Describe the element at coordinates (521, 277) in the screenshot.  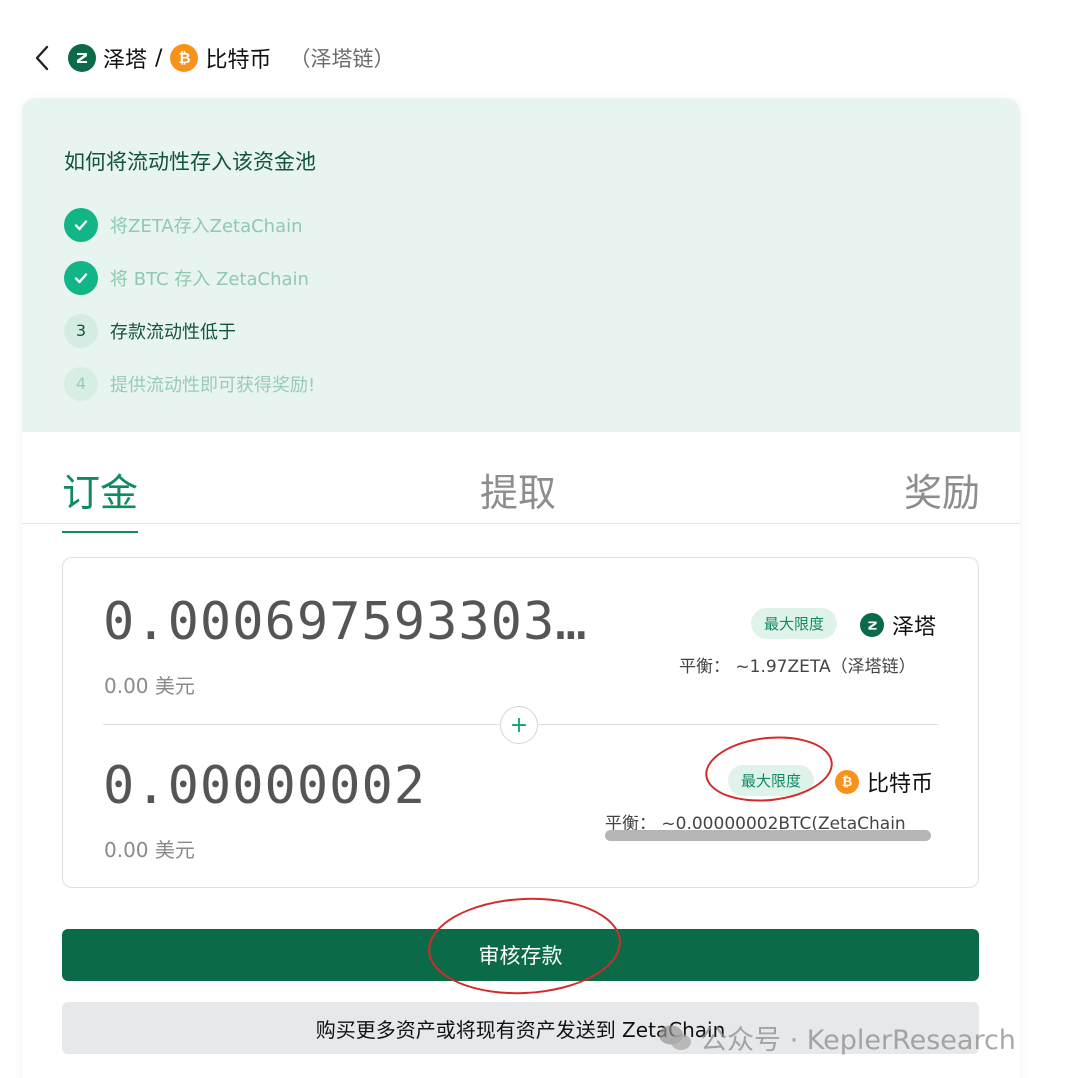
I see `step-item: 将 BTC 存入 ZetaChain` at that location.